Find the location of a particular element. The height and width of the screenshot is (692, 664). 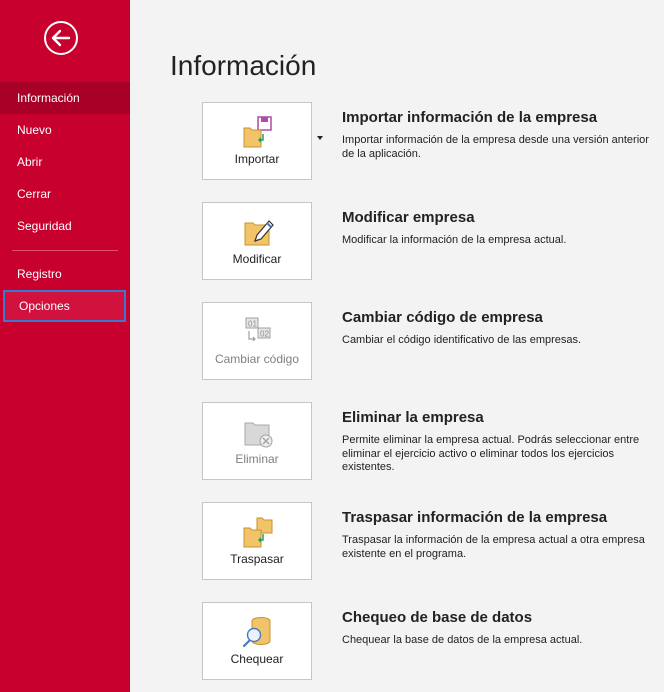

check-database-icon is located at coordinates (256, 632).